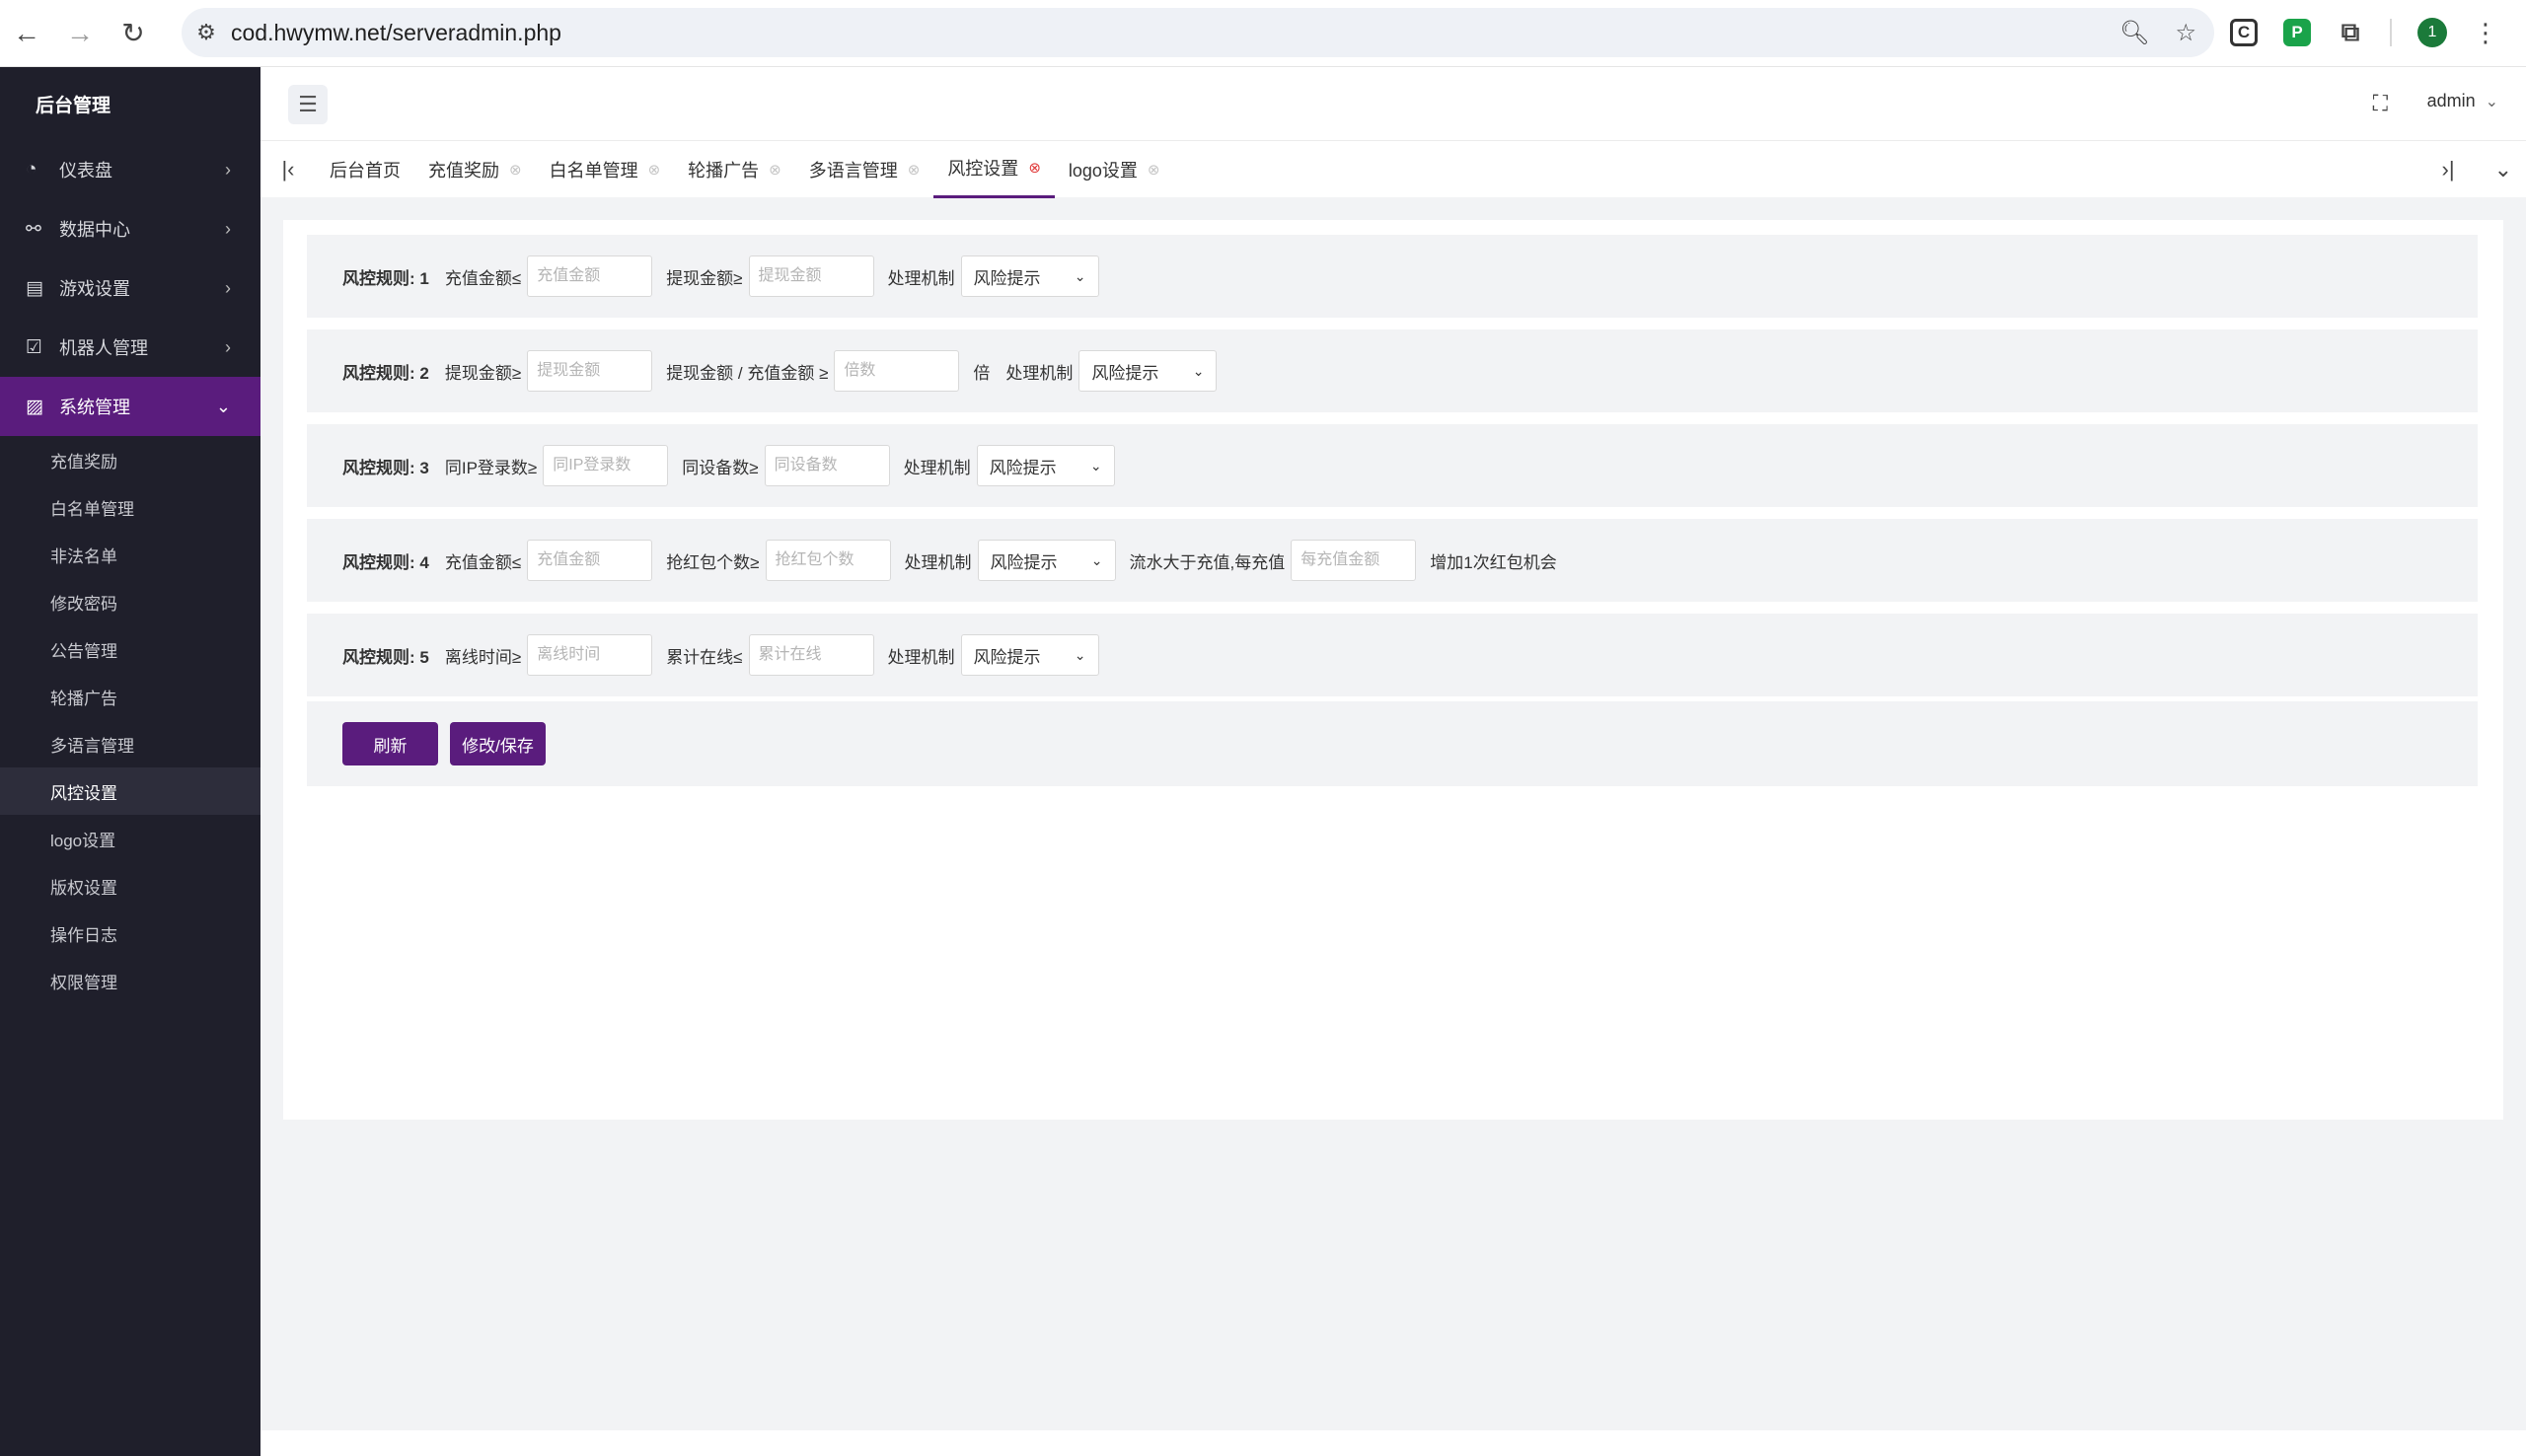 This screenshot has width=2526, height=1456. What do you see at coordinates (130, 288) in the screenshot?
I see `sidebar-item-game-settings: ▤ 游戏设置 ›` at bounding box center [130, 288].